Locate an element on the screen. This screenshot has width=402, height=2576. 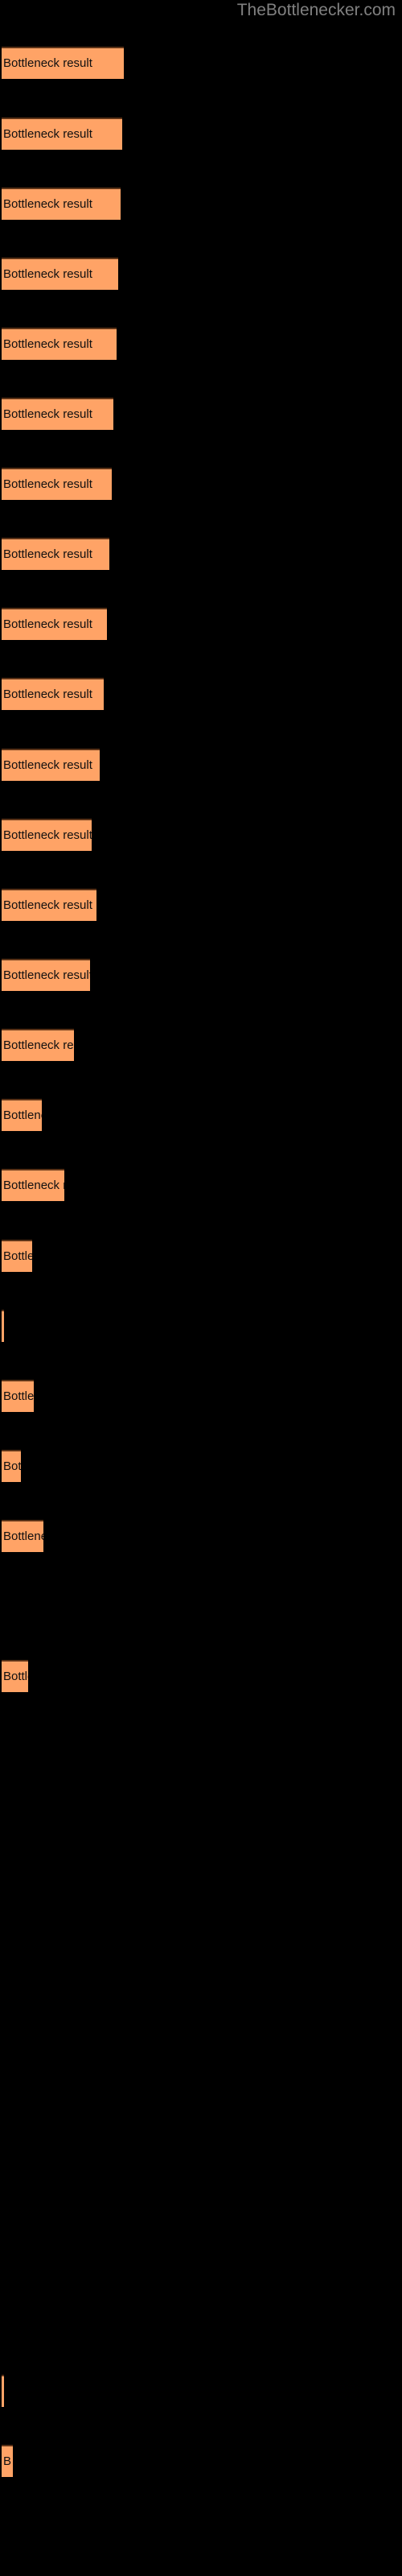
bar-row: B is located at coordinates (201, 2461).